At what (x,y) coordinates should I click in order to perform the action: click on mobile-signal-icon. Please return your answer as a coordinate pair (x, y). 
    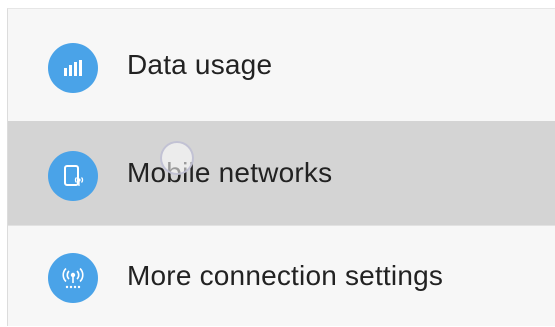
    Looking at the image, I should click on (73, 176).